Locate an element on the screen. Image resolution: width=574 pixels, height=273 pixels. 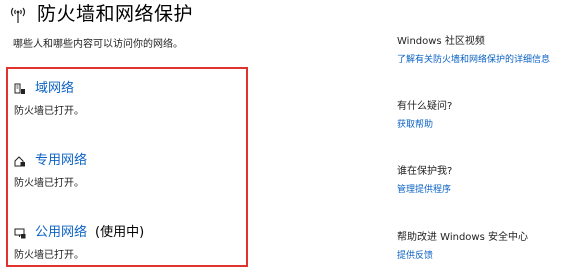
question-heading: 有什么疑问? is located at coordinates (425, 106).